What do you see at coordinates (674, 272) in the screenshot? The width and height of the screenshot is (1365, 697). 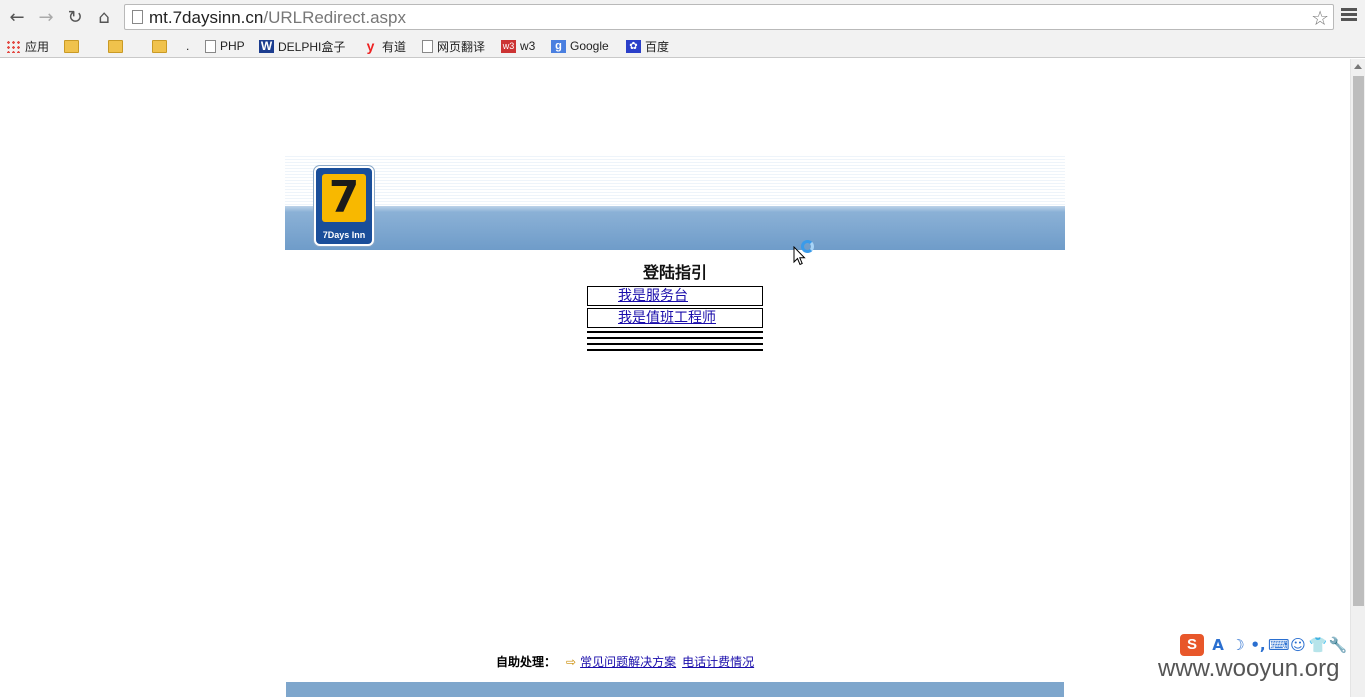 I see `login-guide-title: 登陆指引` at bounding box center [674, 272].